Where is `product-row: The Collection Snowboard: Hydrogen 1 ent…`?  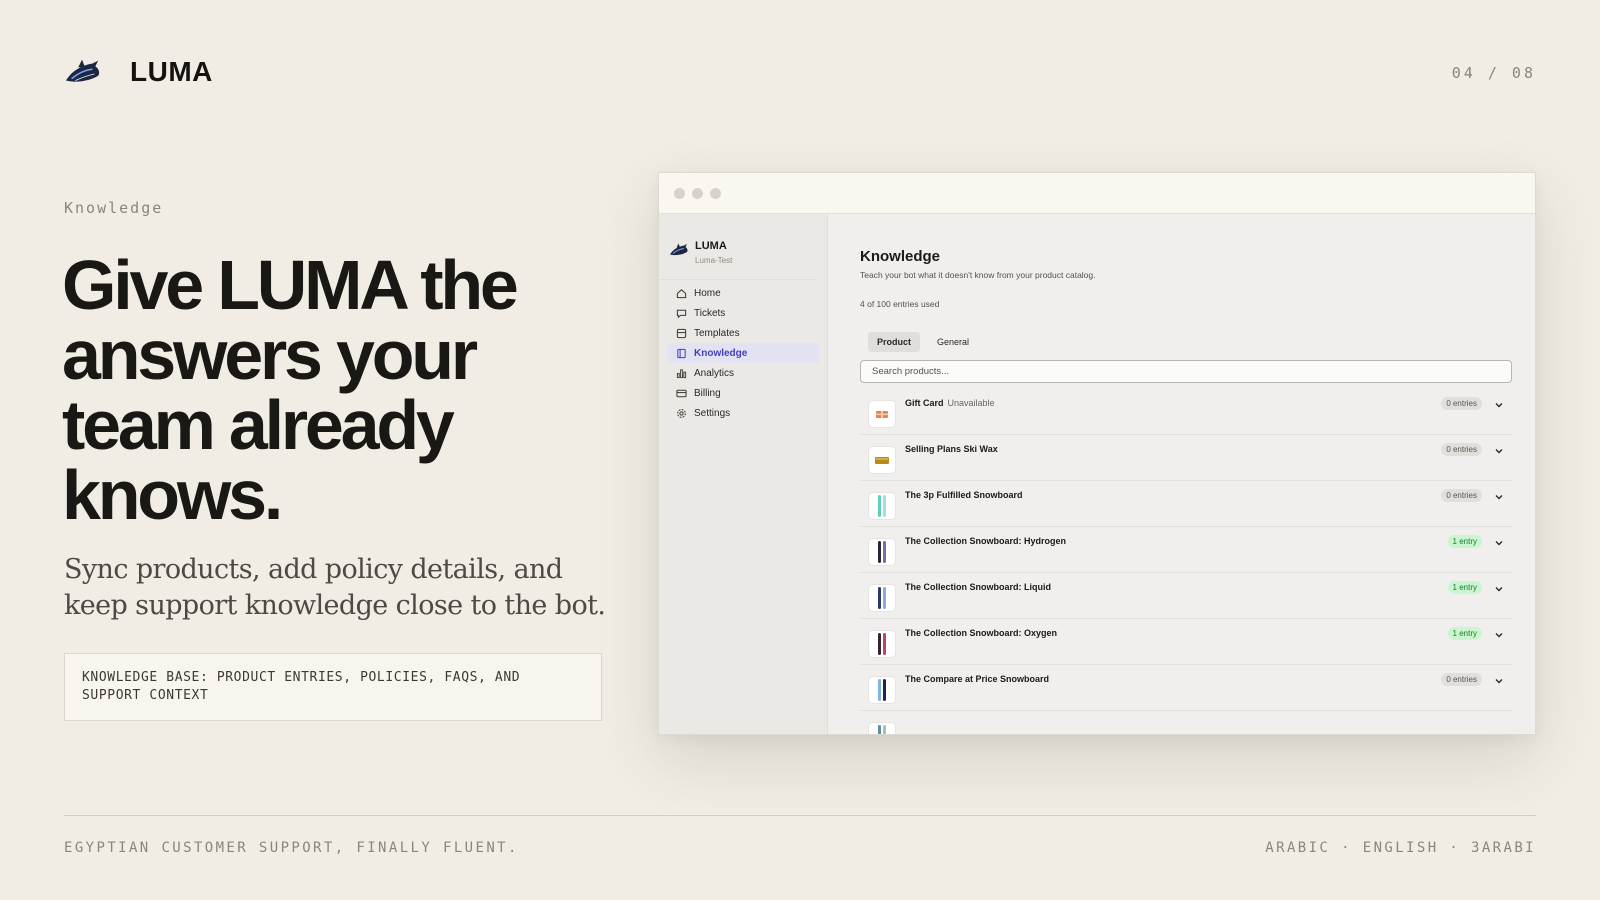
product-row: The Collection Snowboard: Hydrogen 1 ent… is located at coordinates (1186, 550).